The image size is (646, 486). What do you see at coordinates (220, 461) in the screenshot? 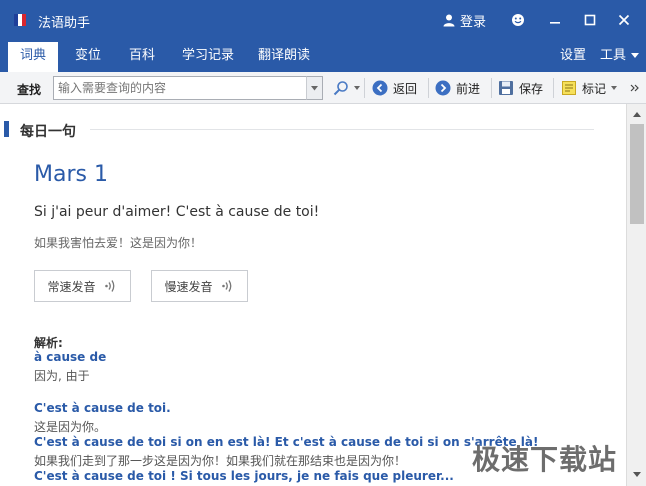
I see `analysis-chinese-example: 如果我们走到了那一步这是因为你！如果我们就在那结束也是因为你！` at bounding box center [220, 461].